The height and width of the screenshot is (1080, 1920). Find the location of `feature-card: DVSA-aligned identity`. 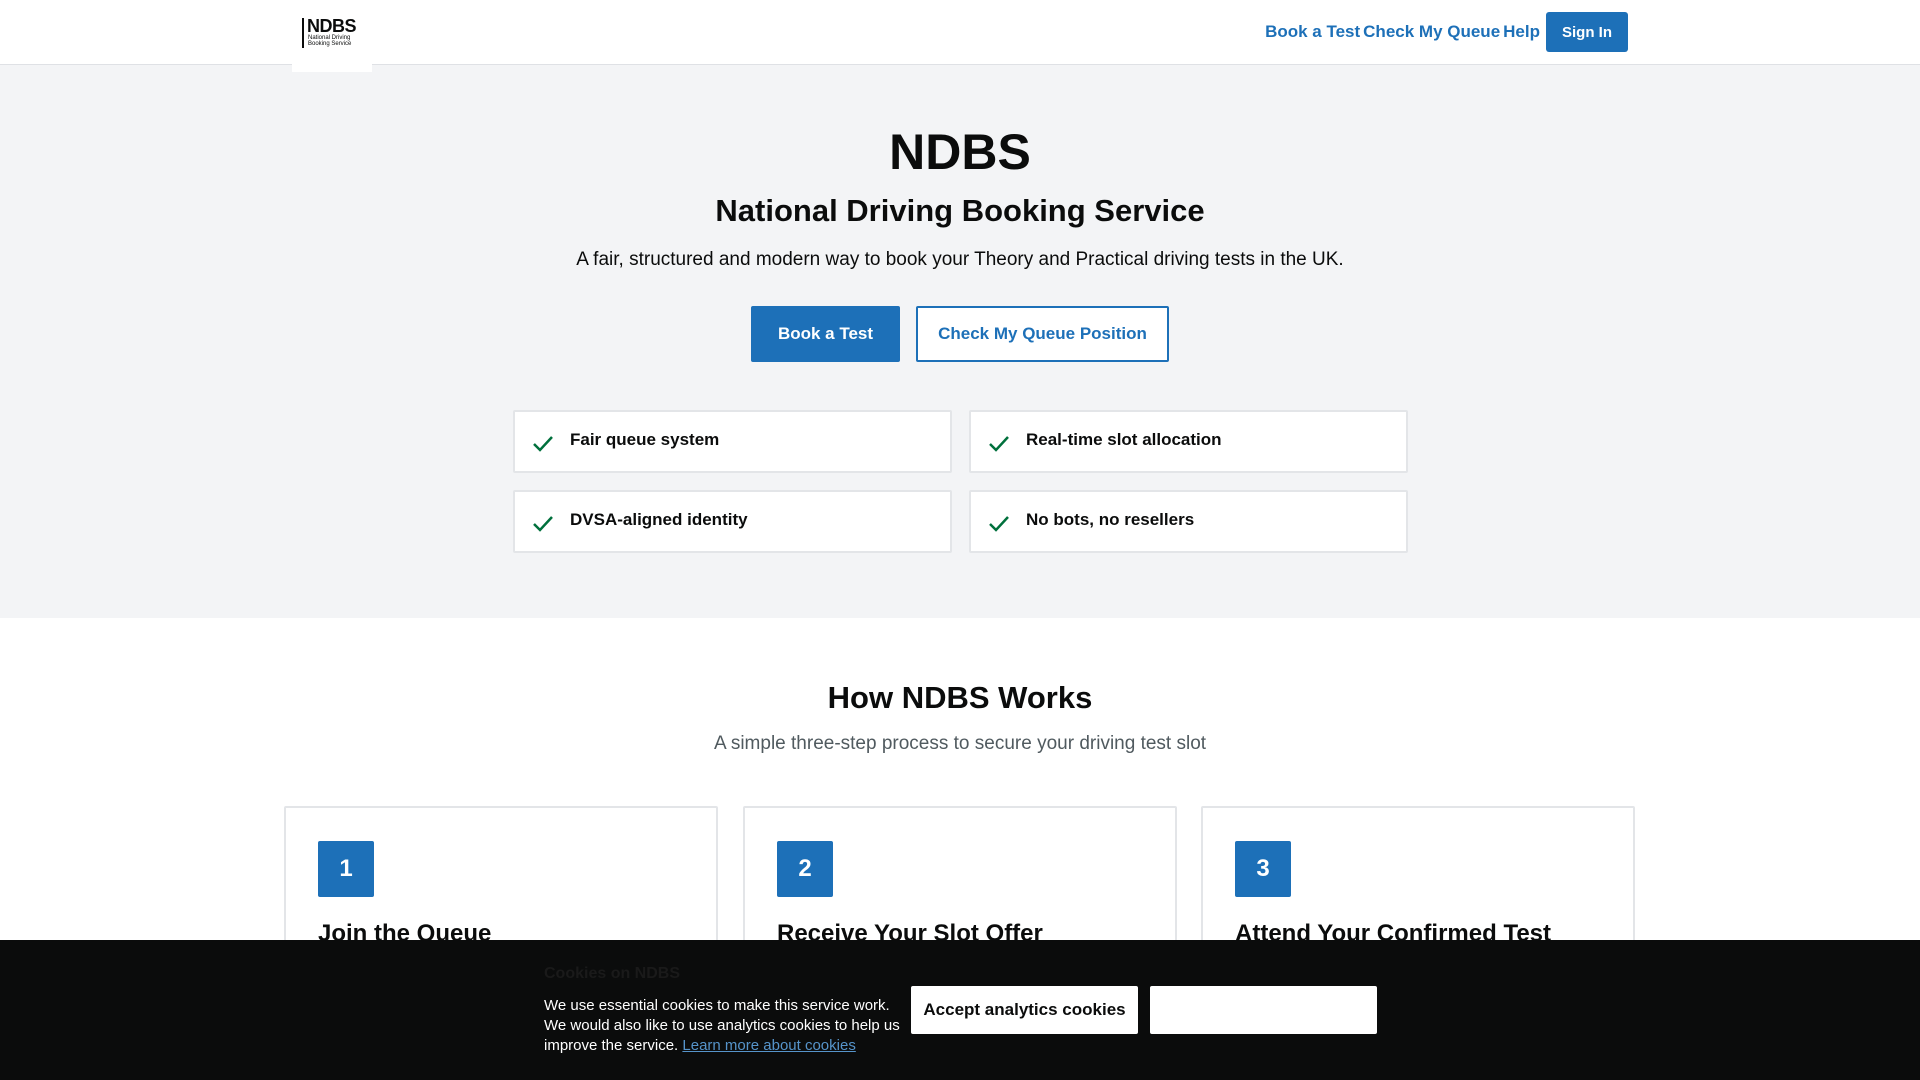

feature-card: DVSA-aligned identity is located at coordinates (732, 521).